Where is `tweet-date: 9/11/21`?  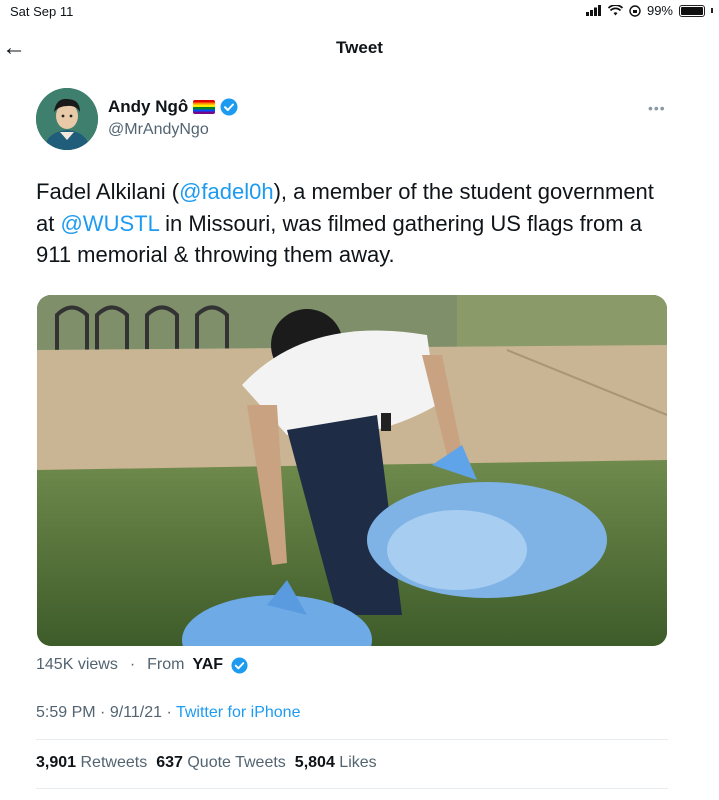
tweet-date: 9/11/21 is located at coordinates (136, 712).